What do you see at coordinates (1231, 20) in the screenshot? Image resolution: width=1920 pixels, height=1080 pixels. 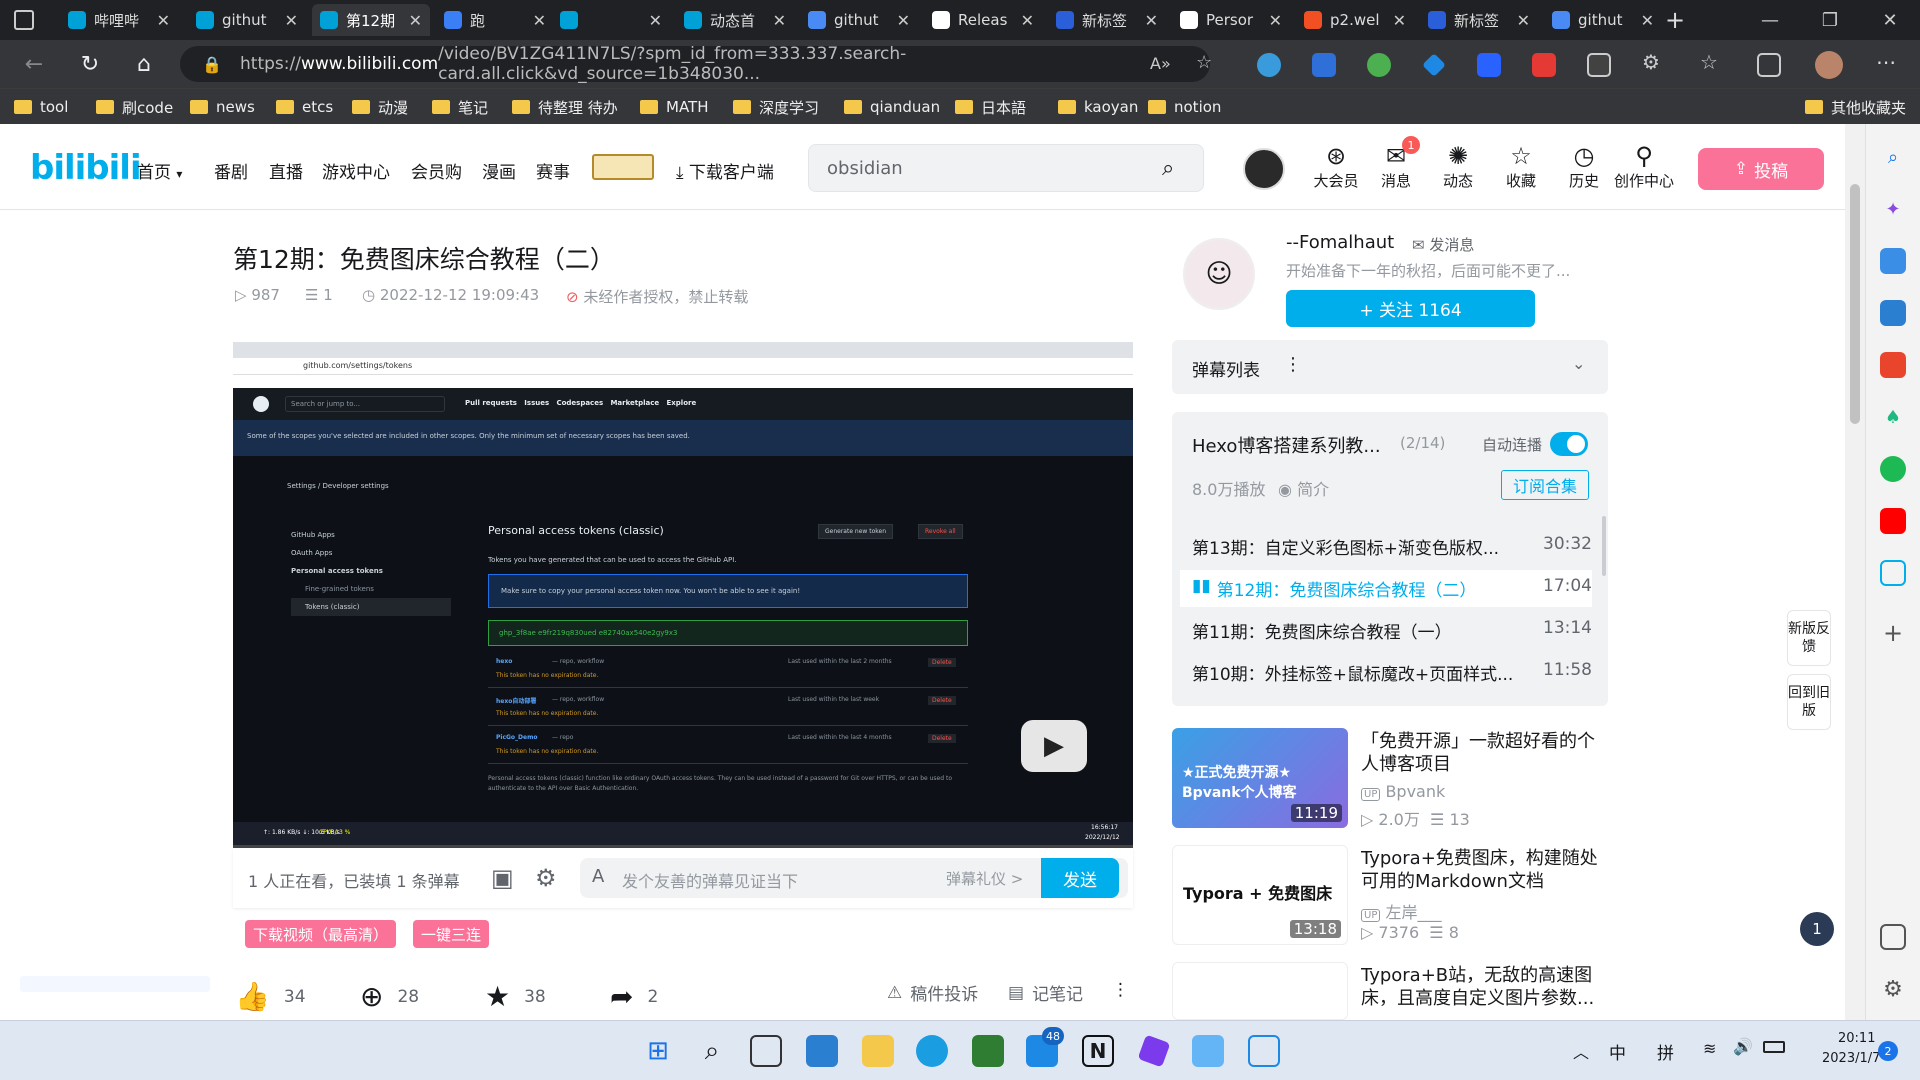 I see `browser-tab: Persor ✕` at bounding box center [1231, 20].